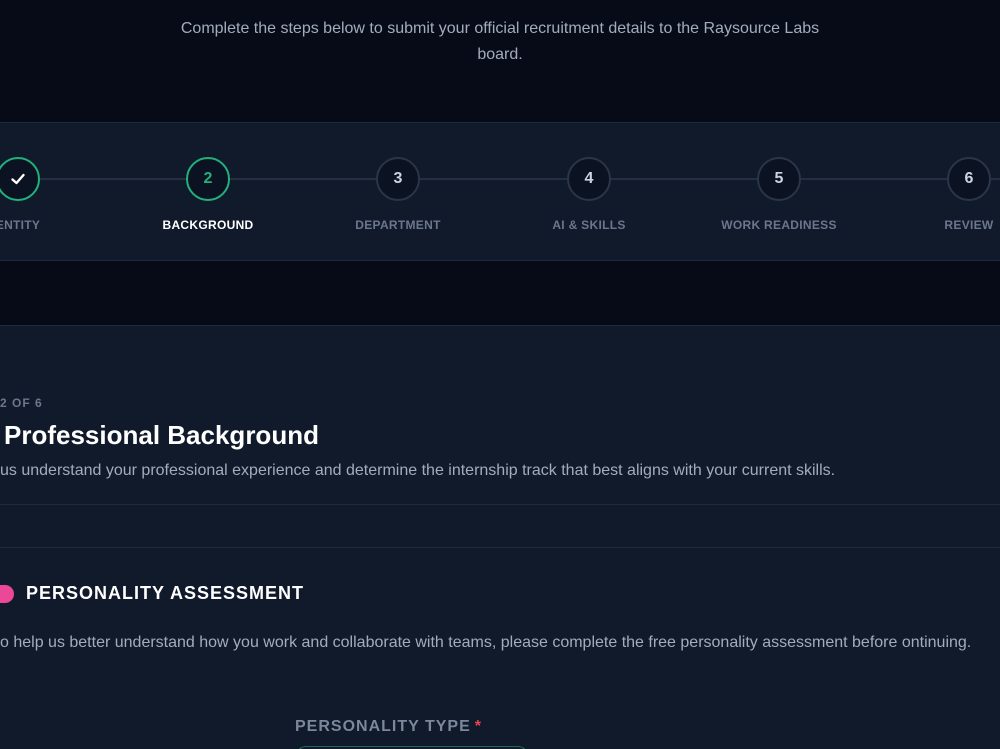 This screenshot has width=1000, height=749. What do you see at coordinates (500, 54) in the screenshot?
I see `intro-line-2: board.` at bounding box center [500, 54].